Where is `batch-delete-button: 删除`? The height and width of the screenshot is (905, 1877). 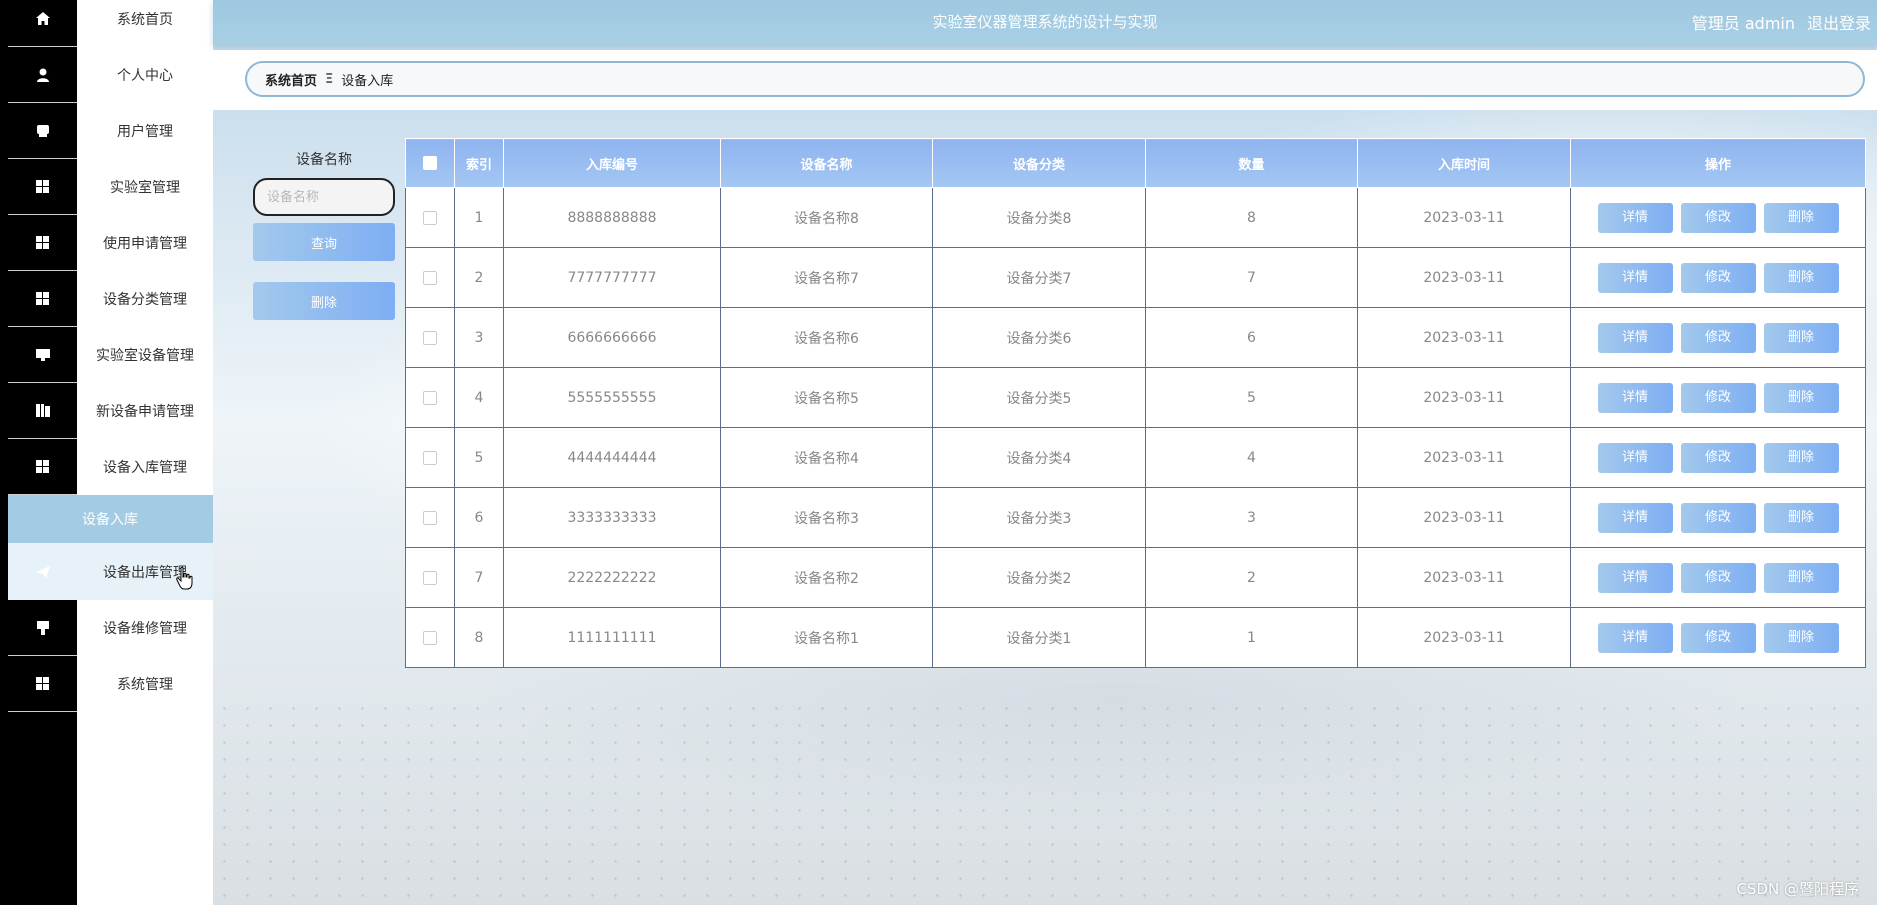
batch-delete-button: 删除 is located at coordinates (324, 301).